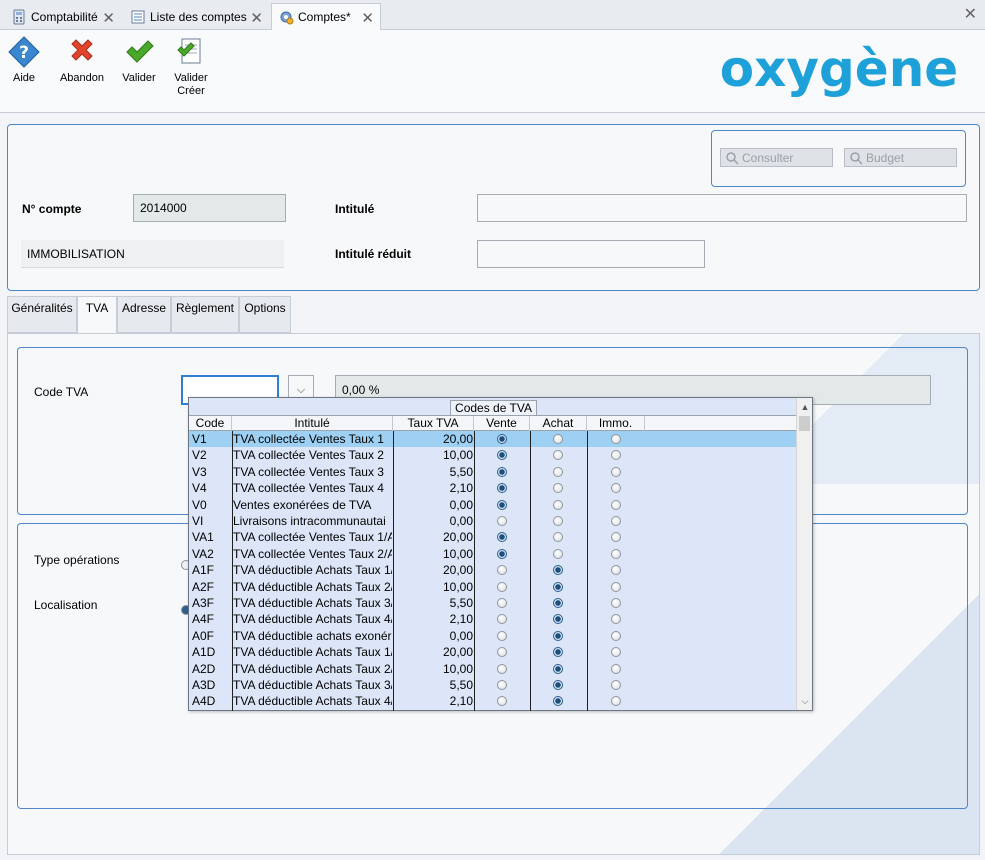 Image resolution: width=985 pixels, height=860 pixels. What do you see at coordinates (205, 314) in the screenshot?
I see `tab-reglement: Règlement` at bounding box center [205, 314].